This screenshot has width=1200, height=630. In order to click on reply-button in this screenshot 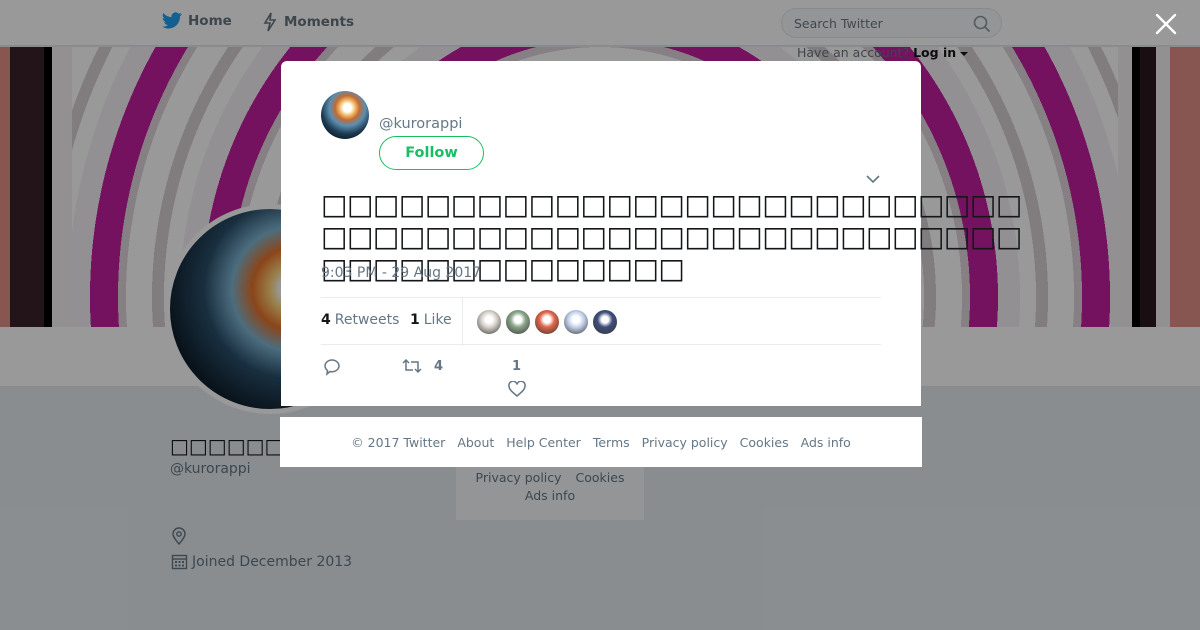, I will do `click(332, 367)`.